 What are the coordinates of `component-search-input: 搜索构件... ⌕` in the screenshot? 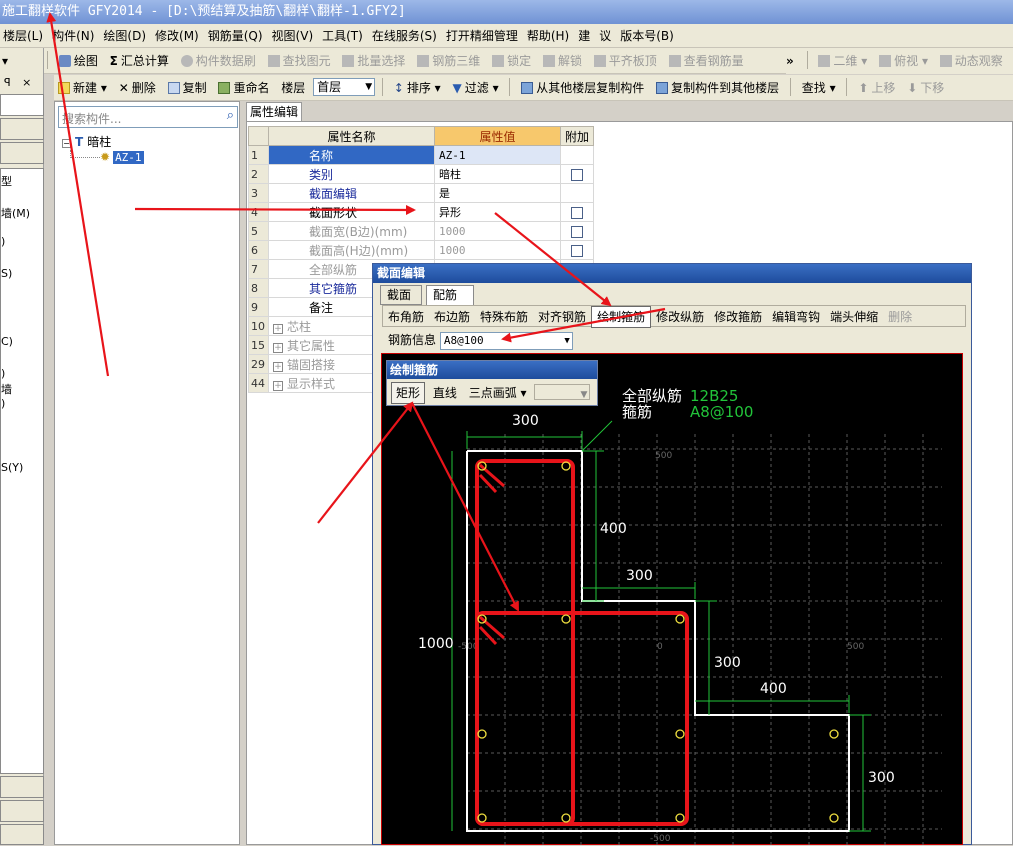 It's located at (148, 117).